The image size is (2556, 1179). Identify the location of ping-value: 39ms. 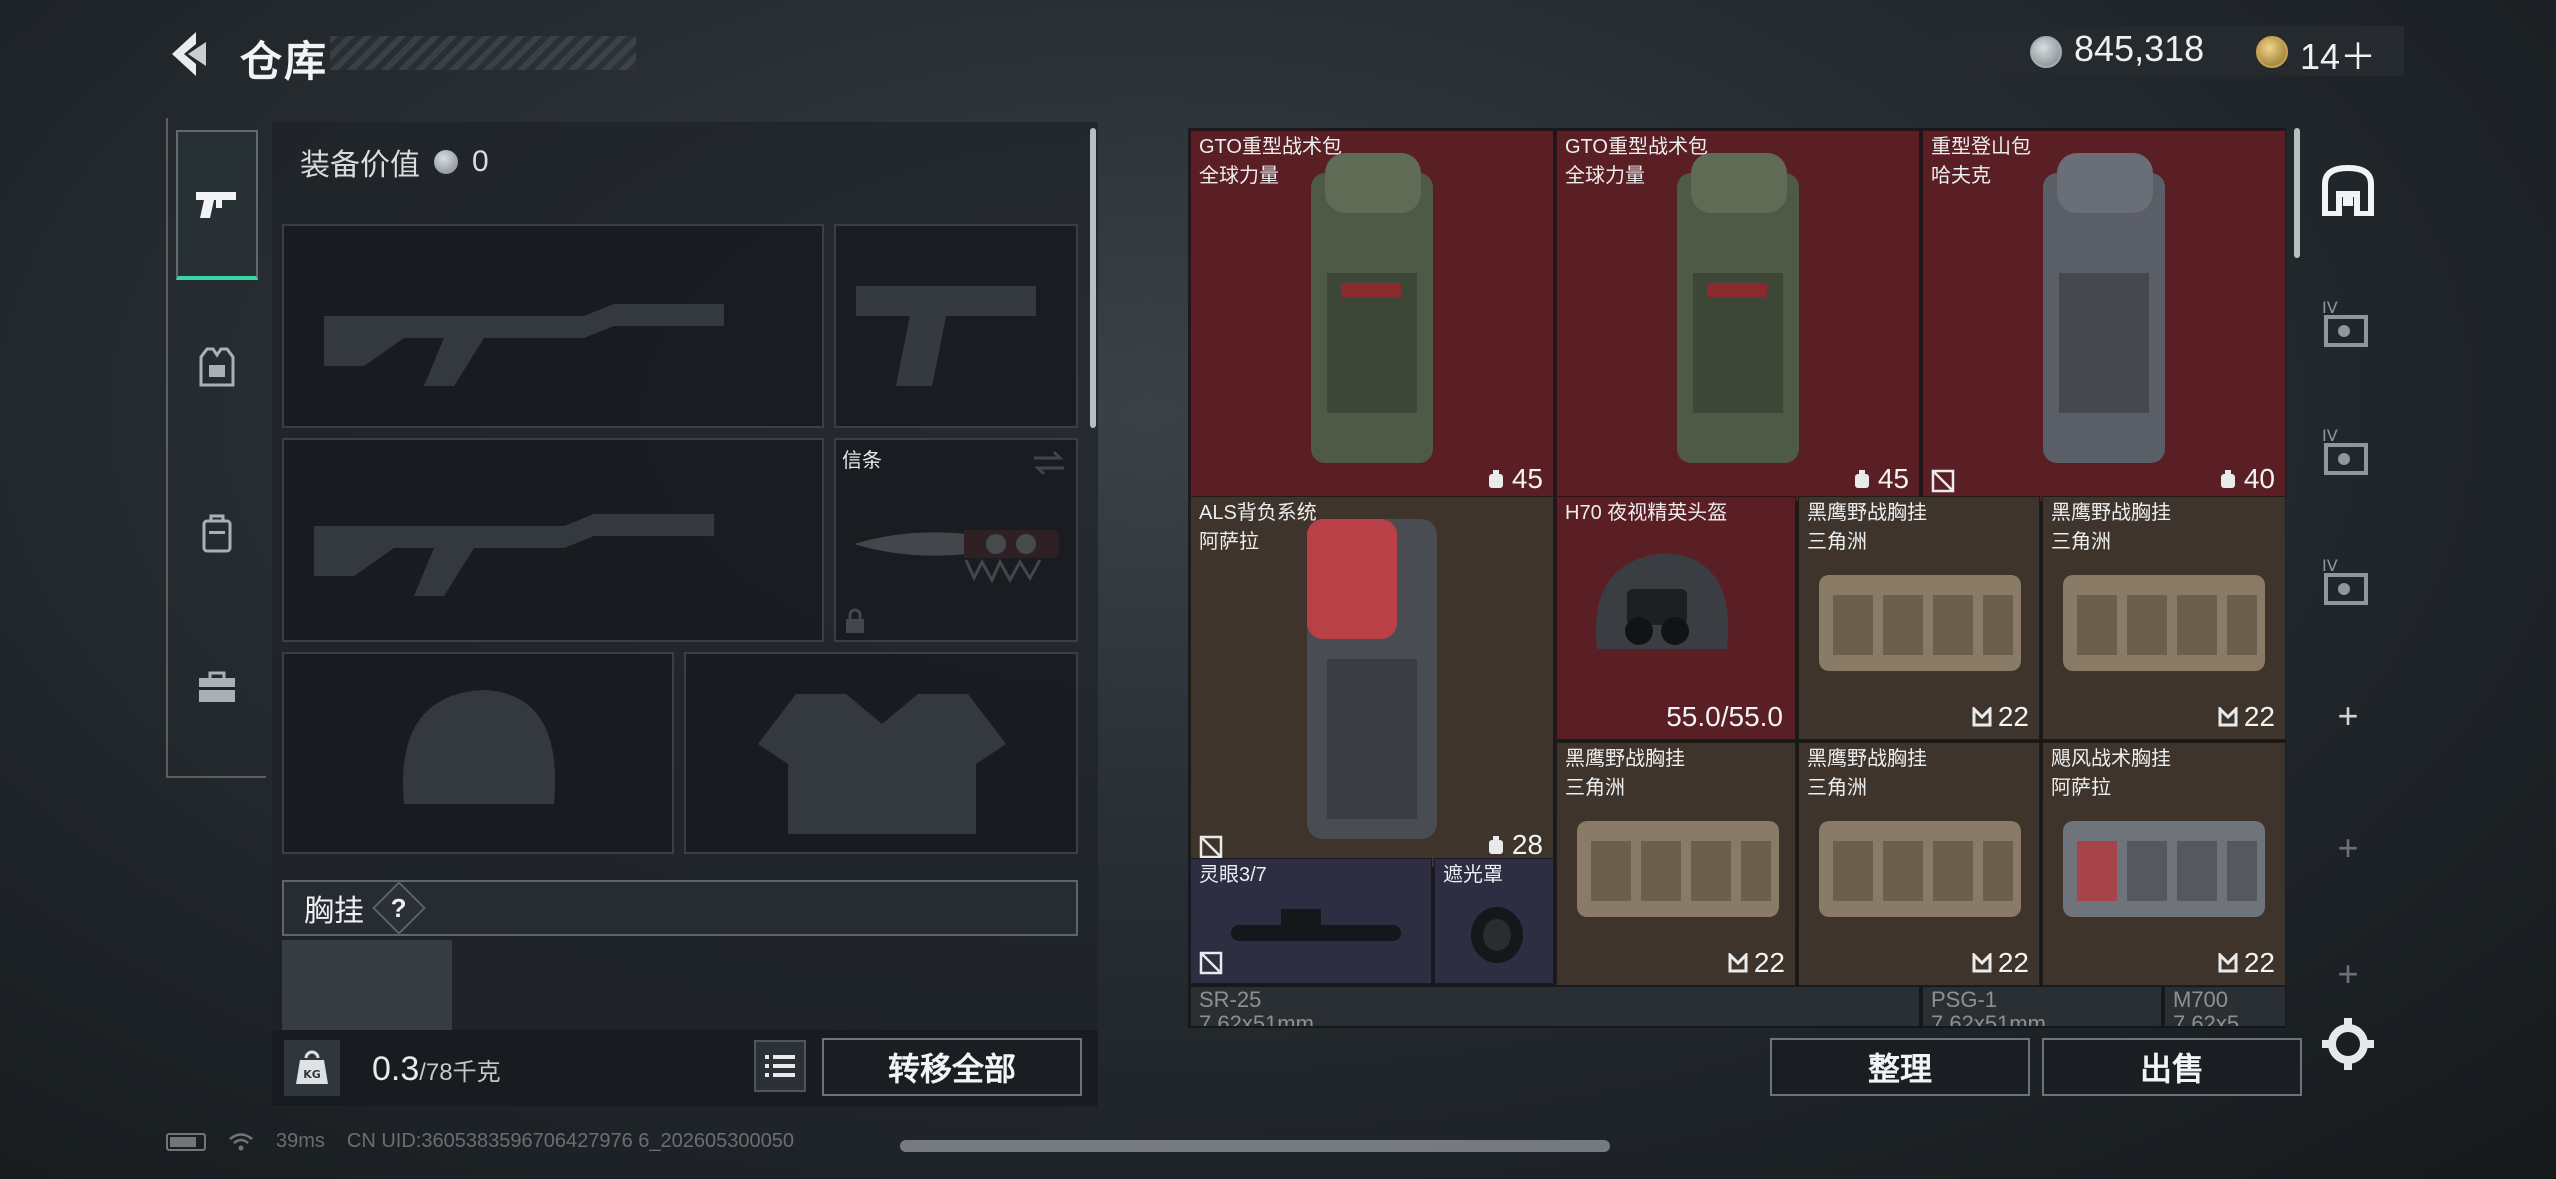
(300, 1141).